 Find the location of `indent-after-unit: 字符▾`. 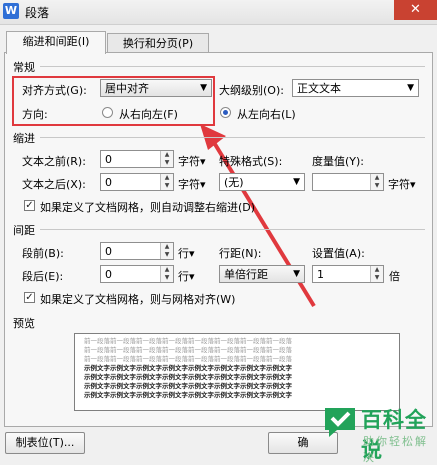

indent-after-unit: 字符▾ is located at coordinates (192, 184).